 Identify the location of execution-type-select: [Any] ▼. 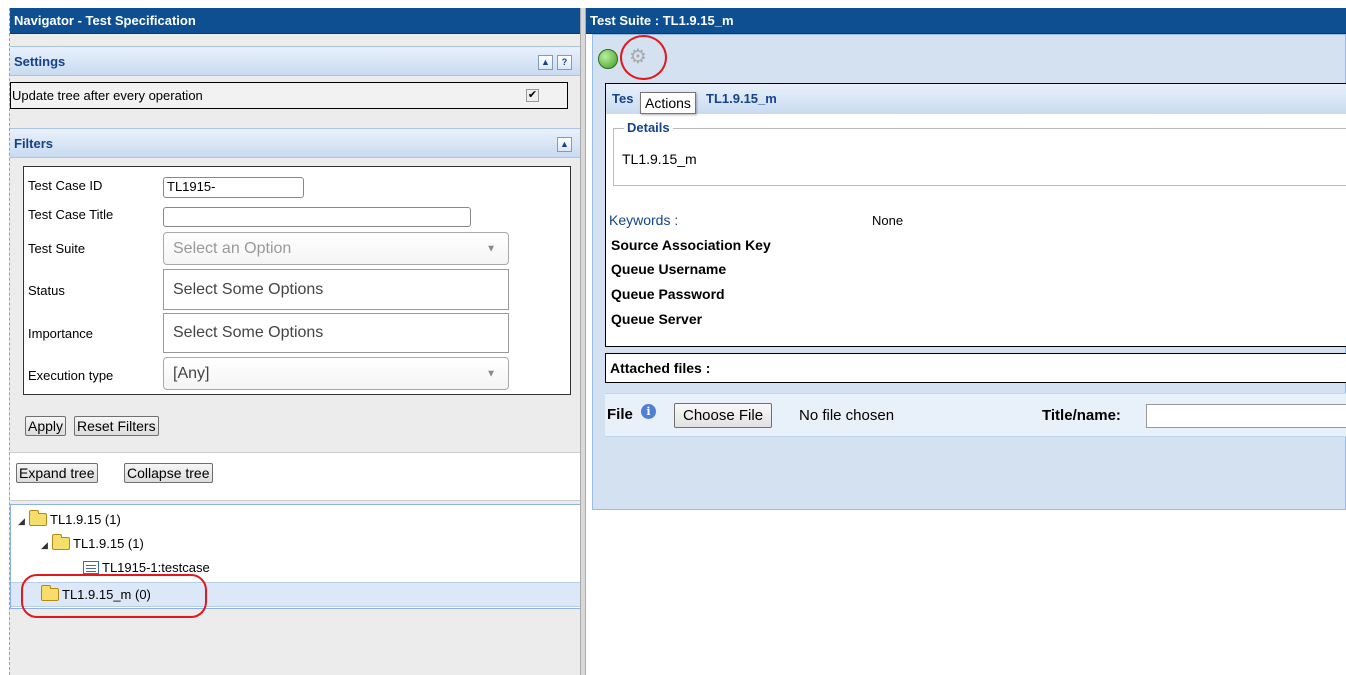
(336, 373).